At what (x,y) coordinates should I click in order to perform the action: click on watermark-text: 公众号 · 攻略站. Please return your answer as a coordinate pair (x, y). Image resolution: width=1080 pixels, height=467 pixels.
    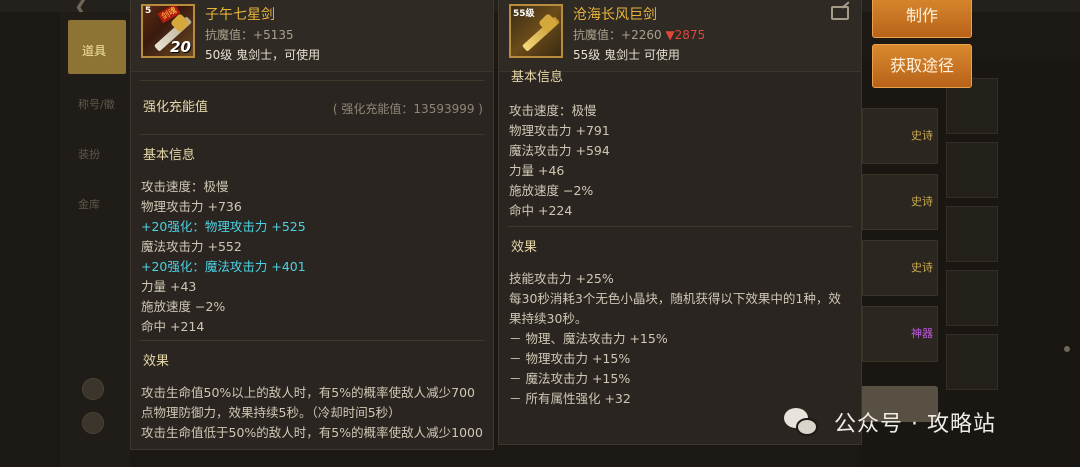
    Looking at the image, I should click on (915, 424).